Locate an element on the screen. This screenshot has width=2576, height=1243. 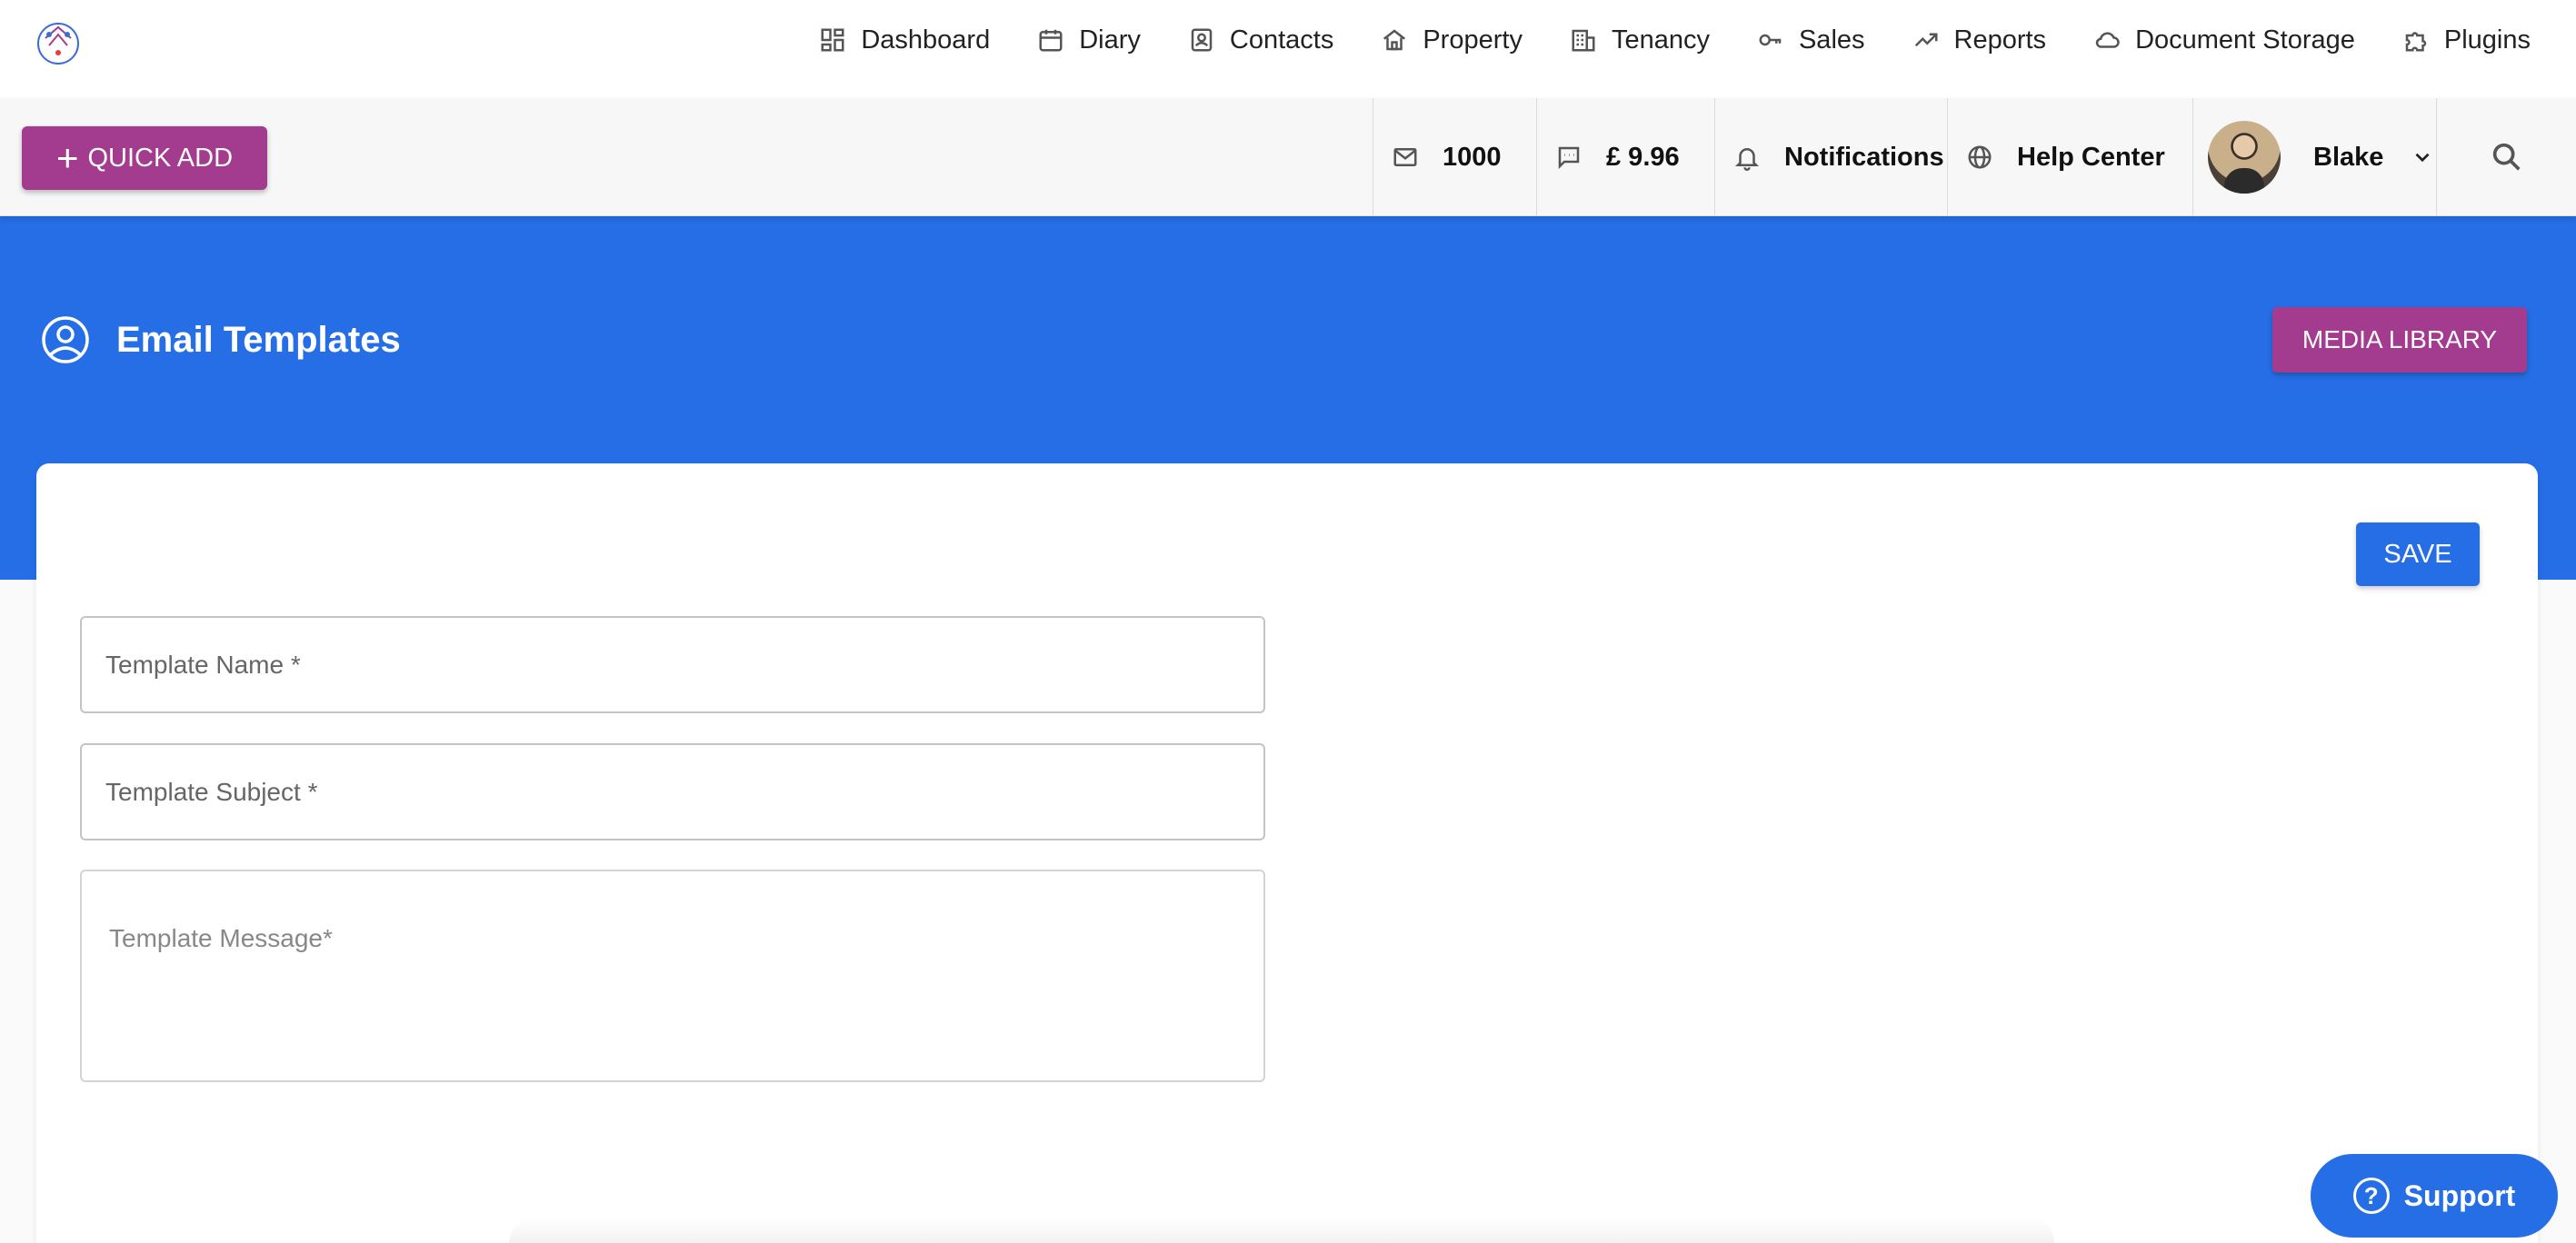
nav-item-label: Property is located at coordinates (1473, 40).